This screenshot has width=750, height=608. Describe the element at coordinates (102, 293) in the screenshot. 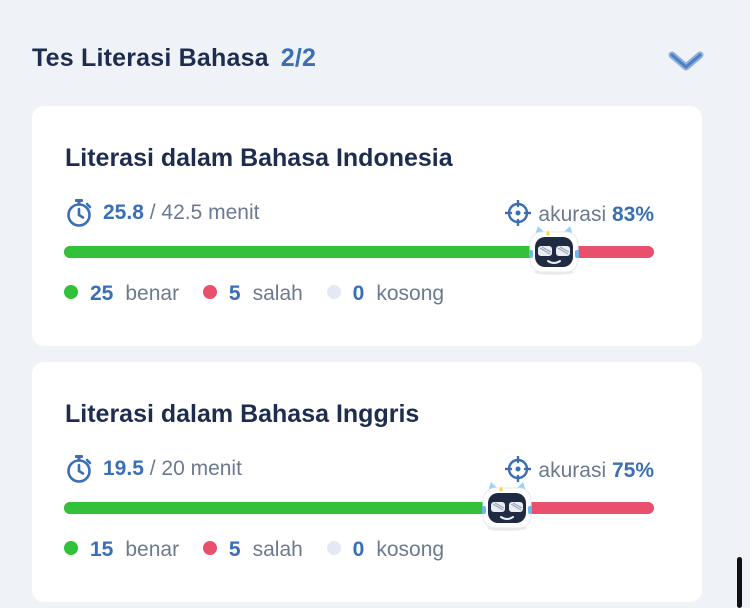

I see `correct-count: 25` at that location.